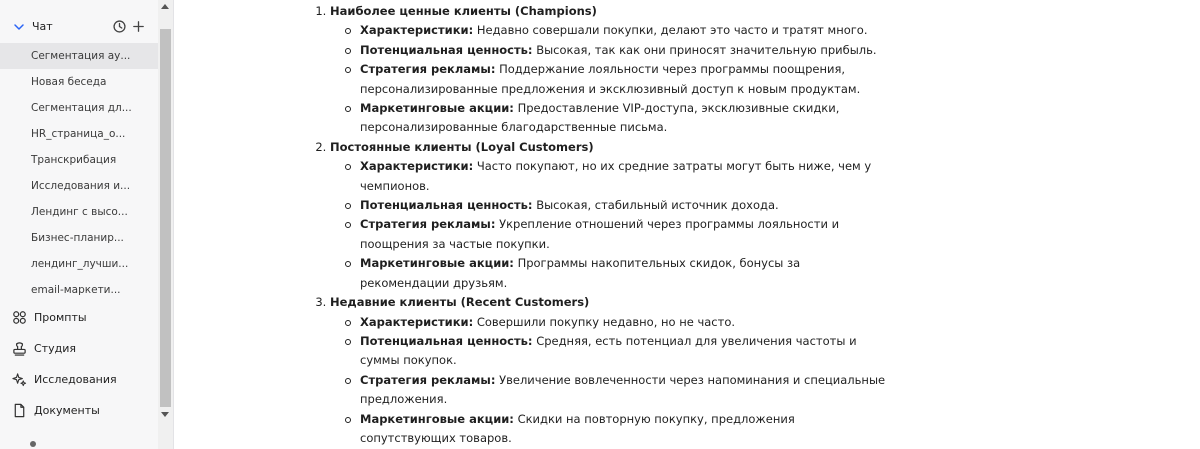 The width and height of the screenshot is (1200, 449). I want to click on sidebar-nav-item: Документы, so click(79, 410).